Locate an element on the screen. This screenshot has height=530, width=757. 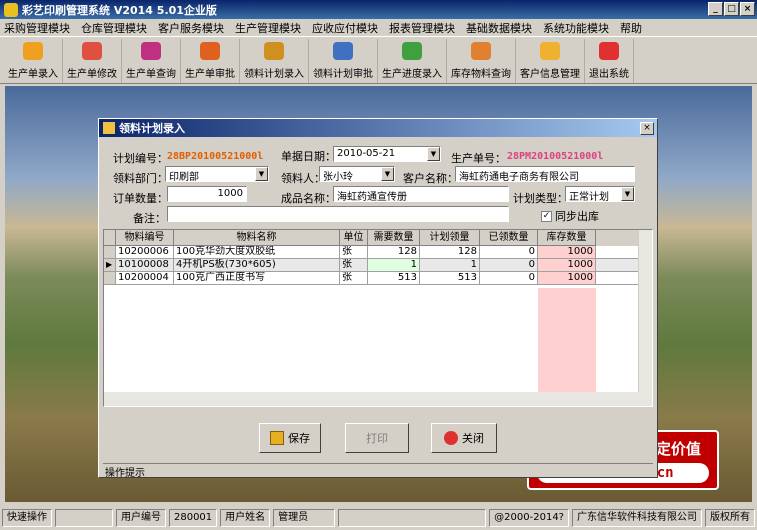
menu-production: 生产管理模块 is located at coordinates (268, 28).